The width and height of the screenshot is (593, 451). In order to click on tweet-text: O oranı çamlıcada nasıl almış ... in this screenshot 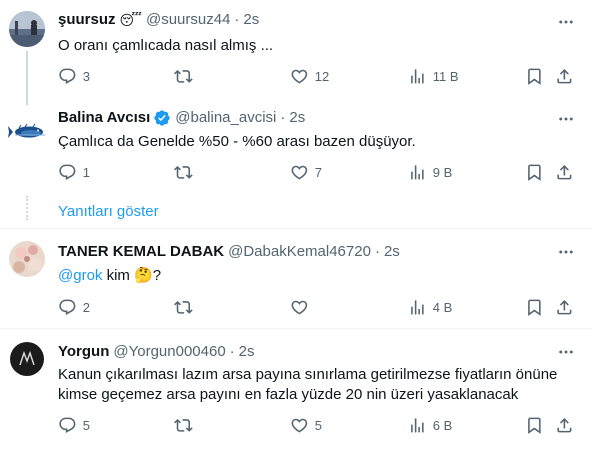, I will do `click(166, 45)`.